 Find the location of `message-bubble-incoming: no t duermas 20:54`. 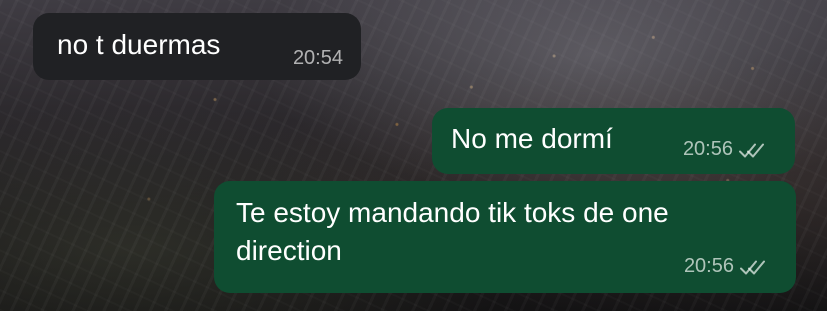

message-bubble-incoming: no t duermas 20:54 is located at coordinates (197, 46).